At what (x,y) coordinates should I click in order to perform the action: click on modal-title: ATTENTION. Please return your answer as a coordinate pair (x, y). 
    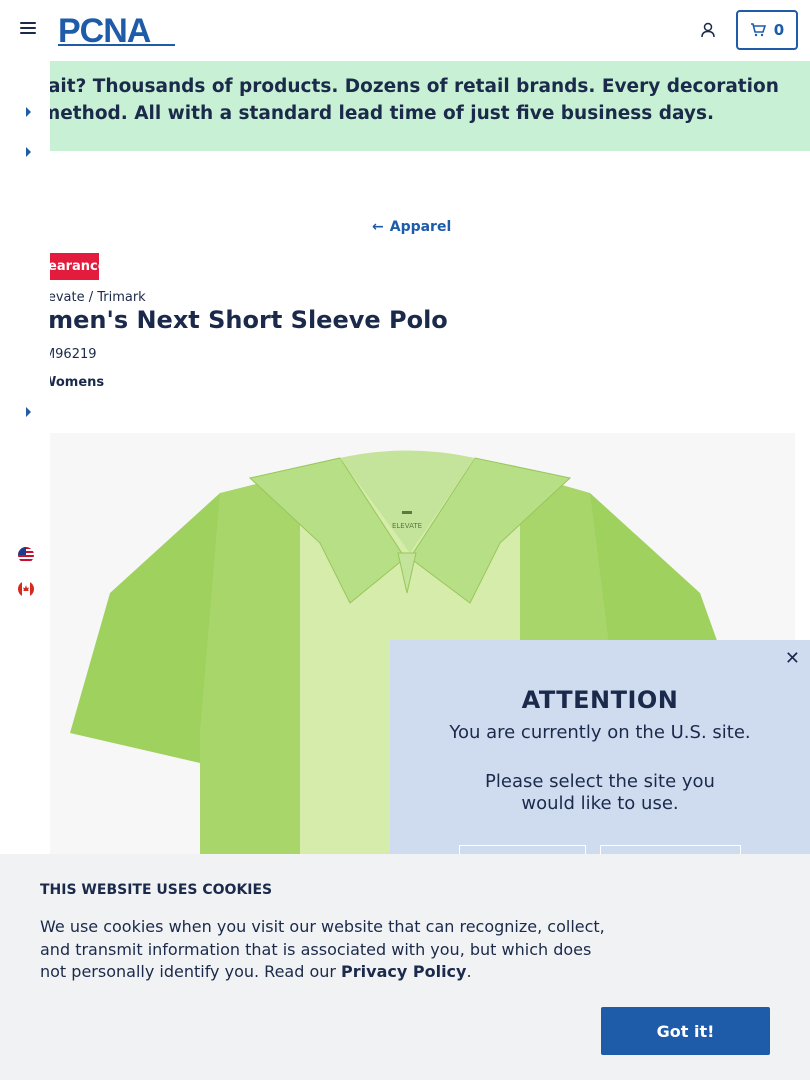
    Looking at the image, I should click on (600, 700).